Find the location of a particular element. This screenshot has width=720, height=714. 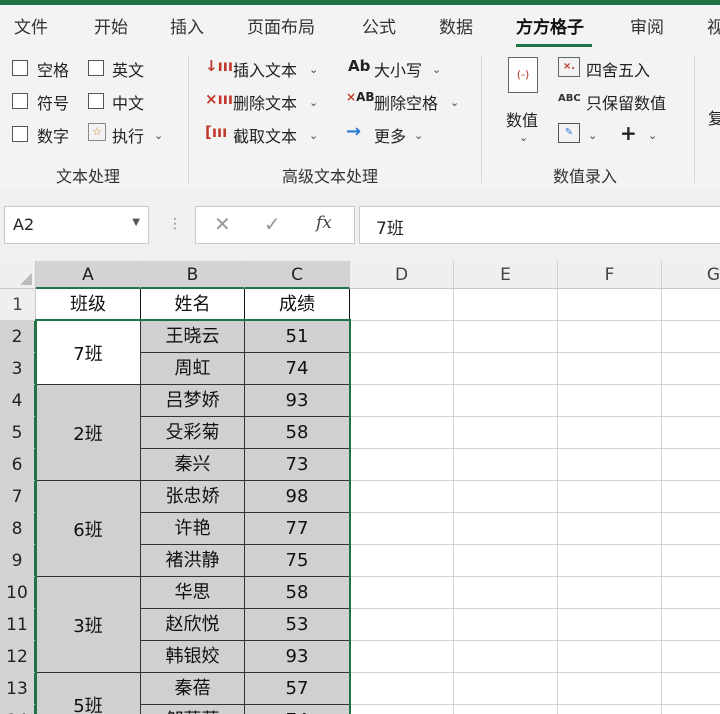

table-edit-button: ✎ ⌄ is located at coordinates (581, 134).